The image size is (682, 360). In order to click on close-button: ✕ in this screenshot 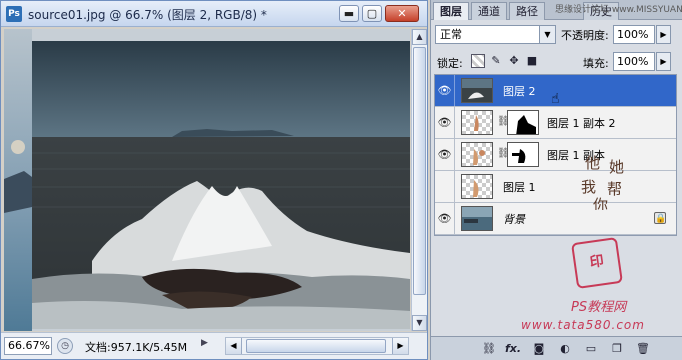, I will do `click(402, 13)`.